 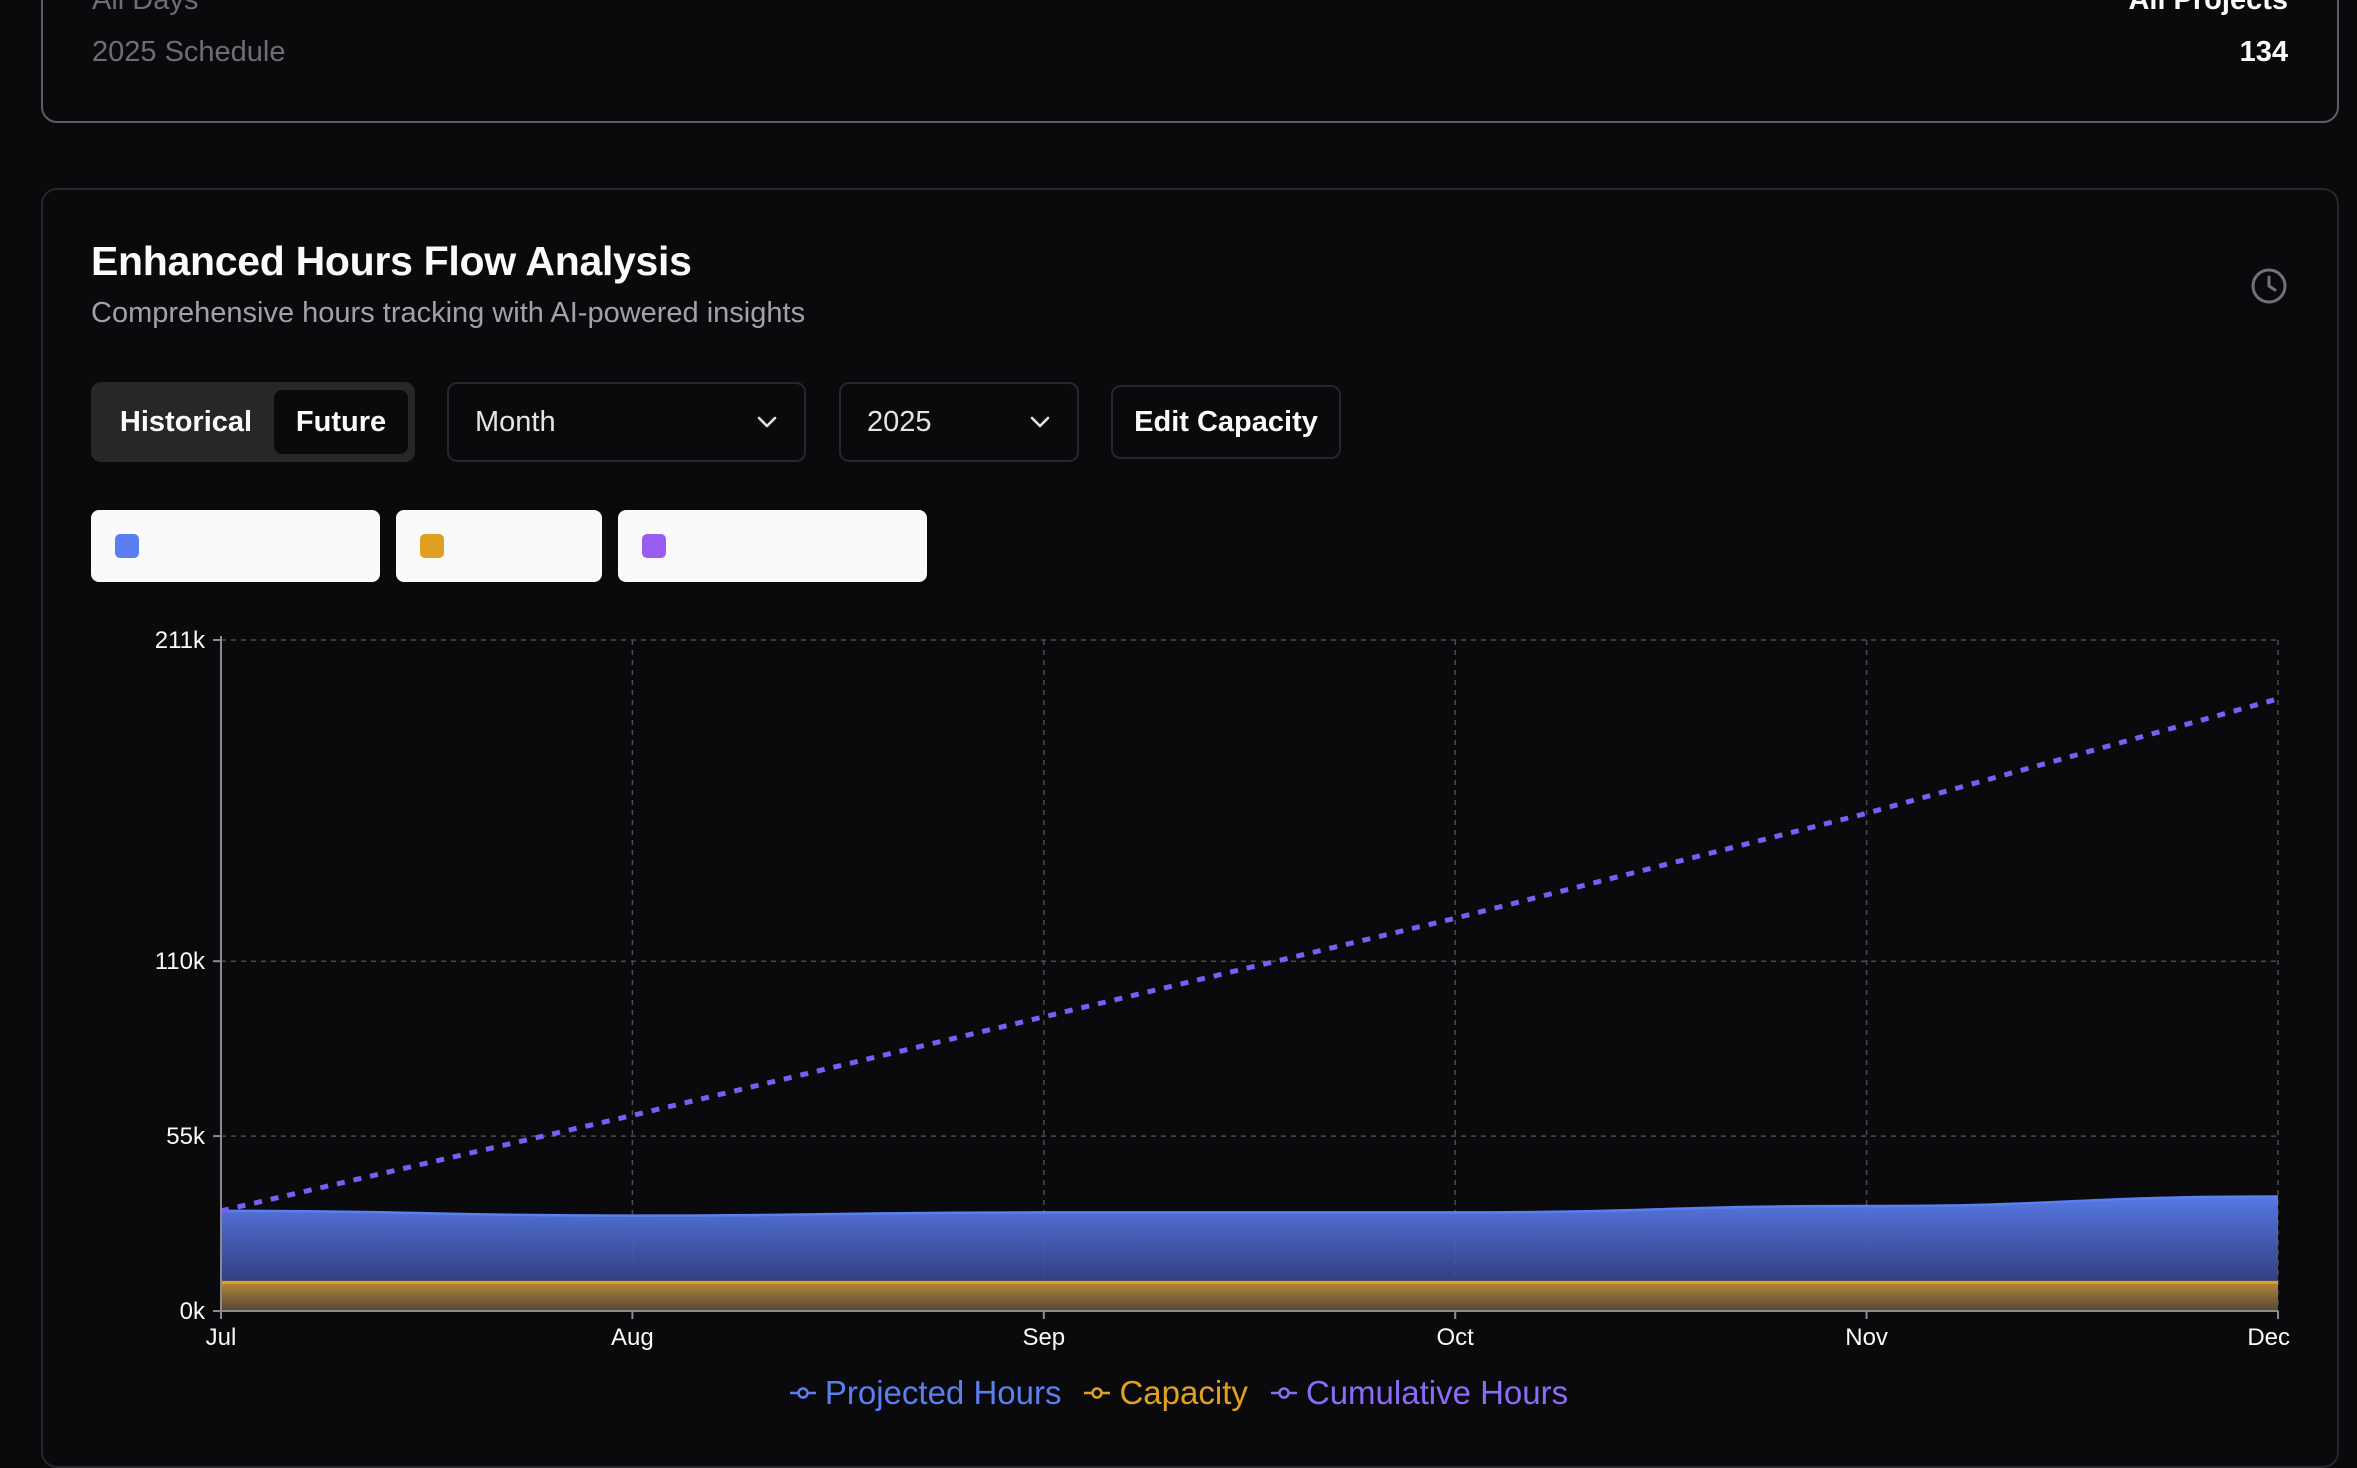 What do you see at coordinates (1249, 1296) in the screenshot?
I see `capacity-area` at bounding box center [1249, 1296].